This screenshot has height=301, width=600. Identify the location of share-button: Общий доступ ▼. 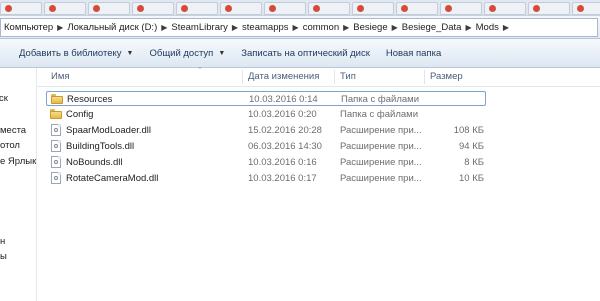
(187, 53).